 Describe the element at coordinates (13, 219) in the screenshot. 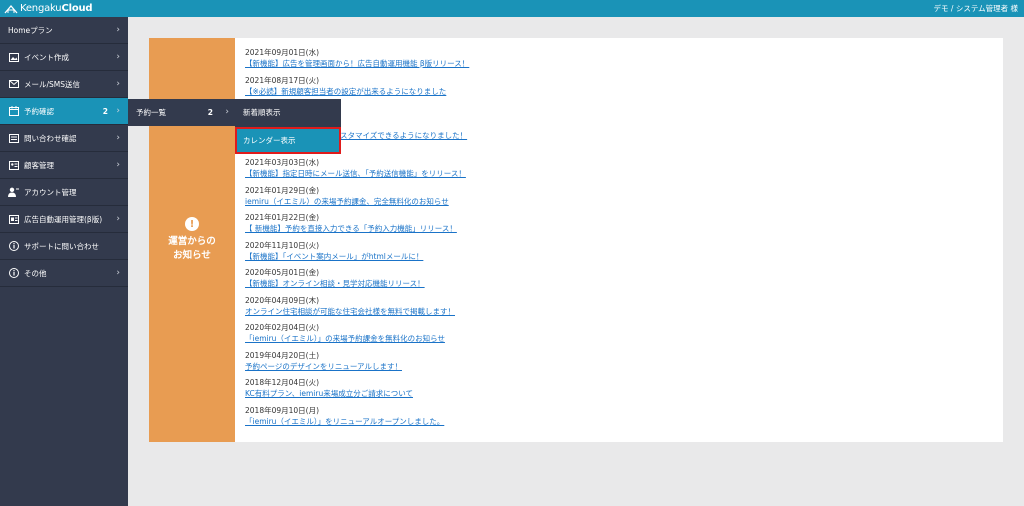

I see `ad-icon` at that location.